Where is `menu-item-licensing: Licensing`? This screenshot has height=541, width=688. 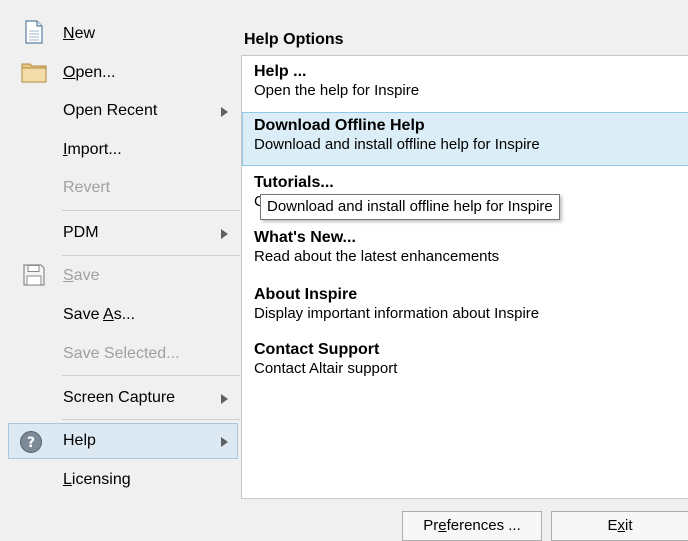 menu-item-licensing: Licensing is located at coordinates (120, 480).